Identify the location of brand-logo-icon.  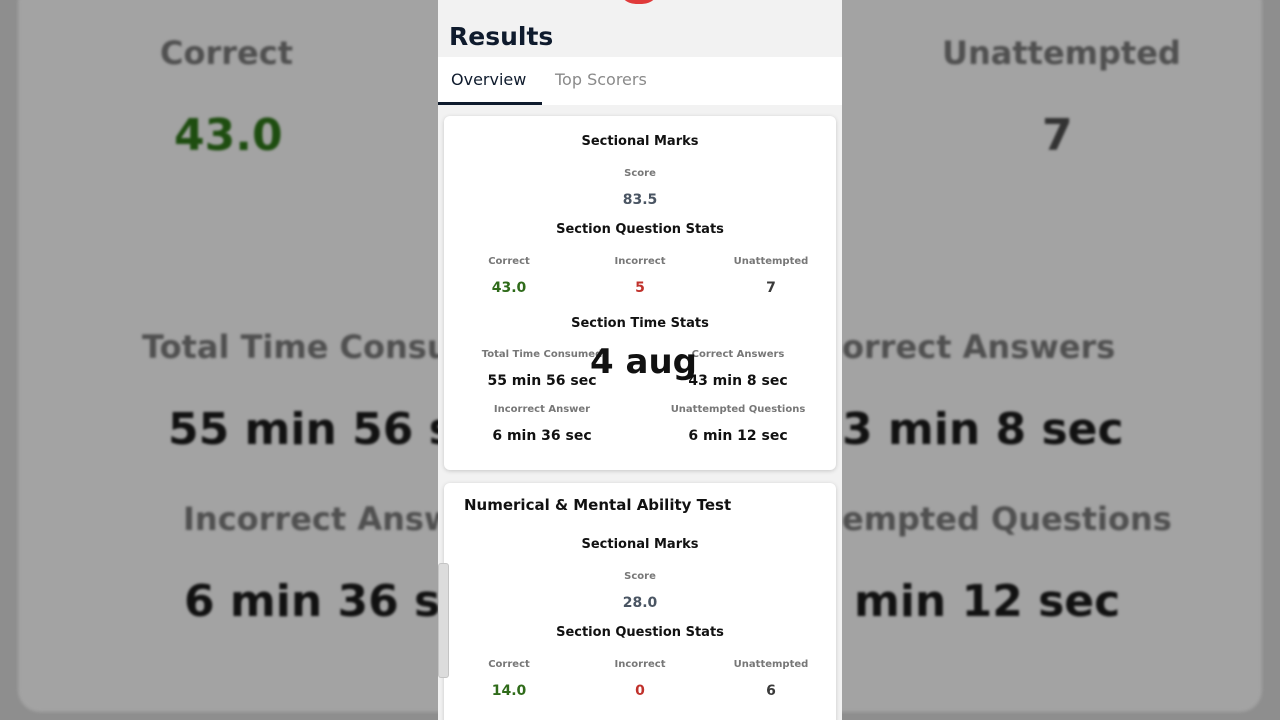
(639, 2).